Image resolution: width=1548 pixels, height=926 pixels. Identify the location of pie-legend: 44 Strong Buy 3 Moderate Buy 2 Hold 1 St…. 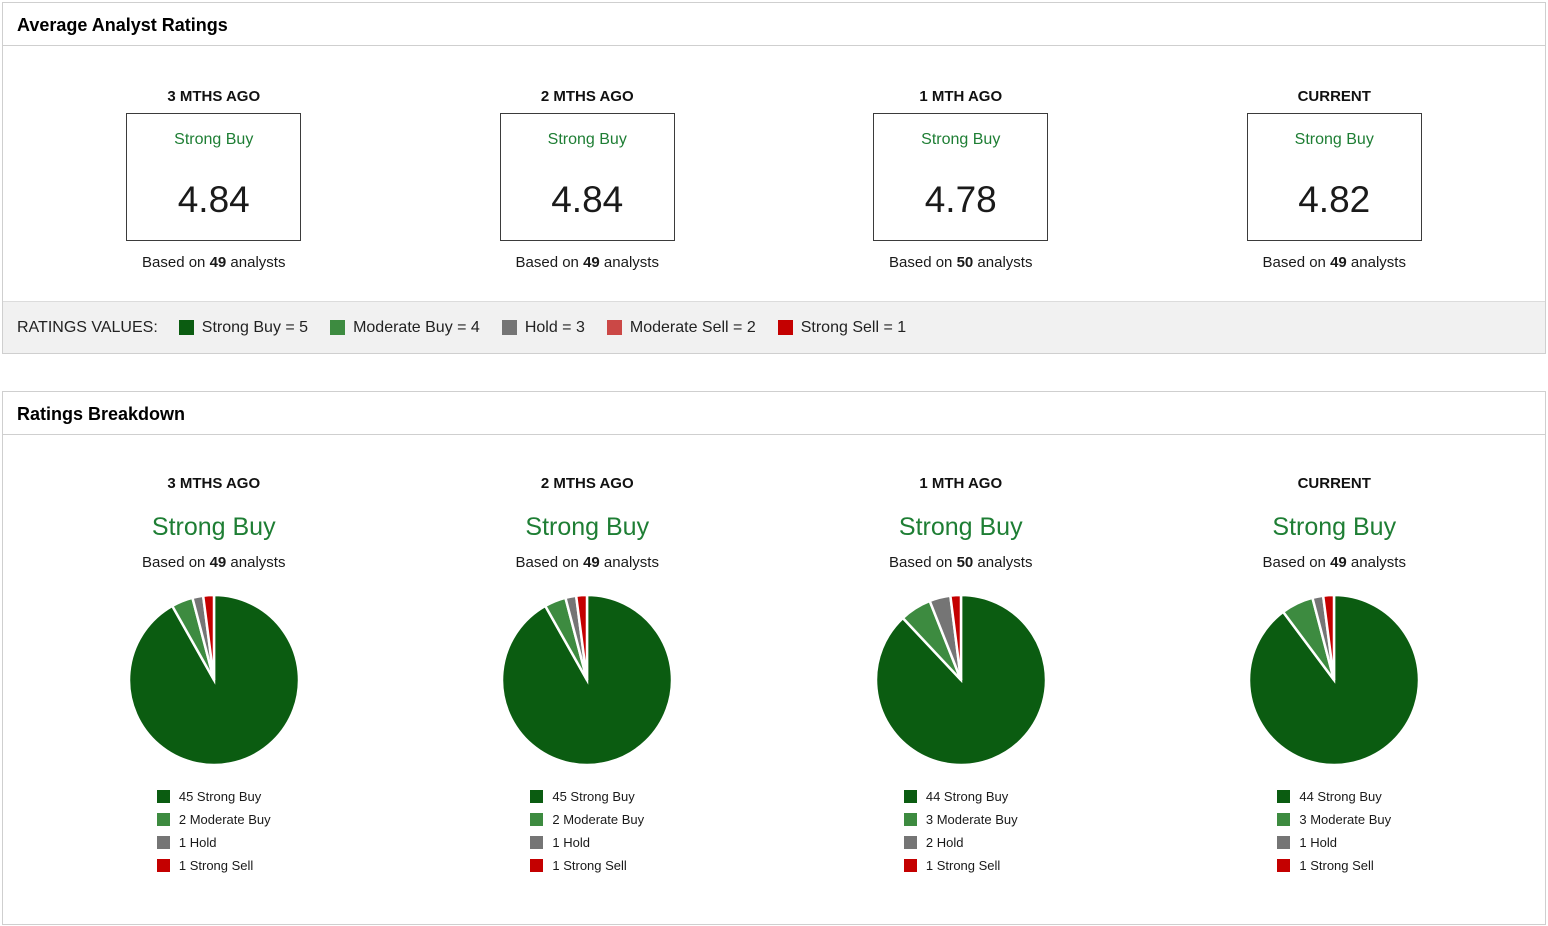
(960, 831).